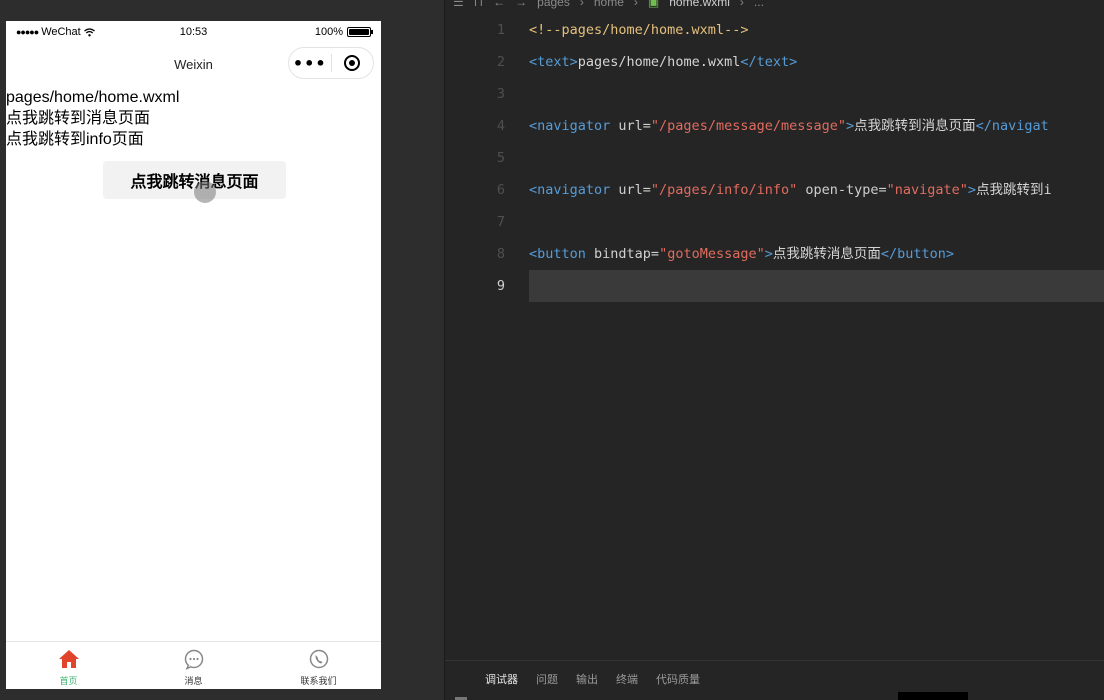 Image resolution: width=1104 pixels, height=700 pixels. What do you see at coordinates (653, 4) in the screenshot?
I see `file-icon: ▣` at bounding box center [653, 4].